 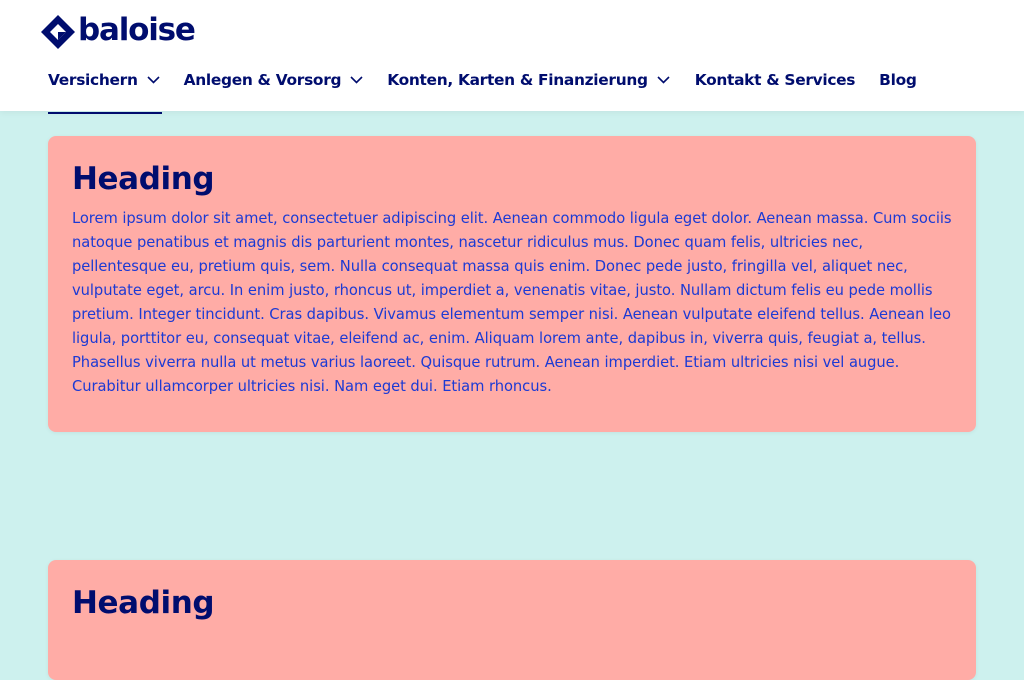 I want to click on baloise-diamond-icon, so click(x=58, y=32).